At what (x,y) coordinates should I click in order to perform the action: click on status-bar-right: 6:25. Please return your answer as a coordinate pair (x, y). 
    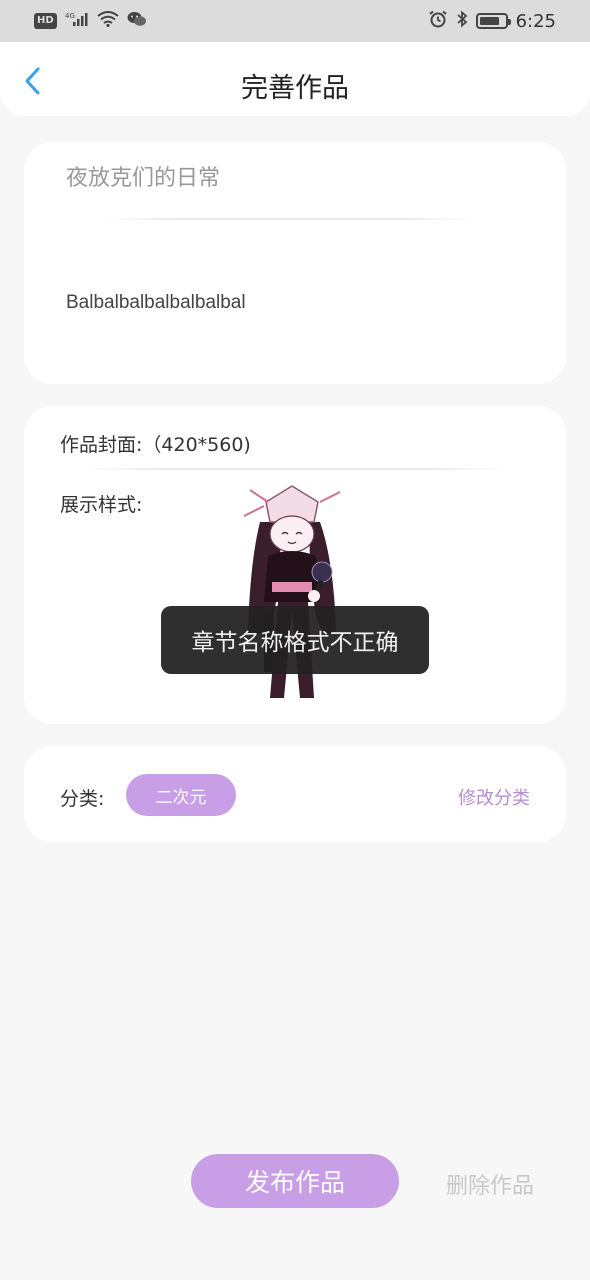
    Looking at the image, I should click on (492, 21).